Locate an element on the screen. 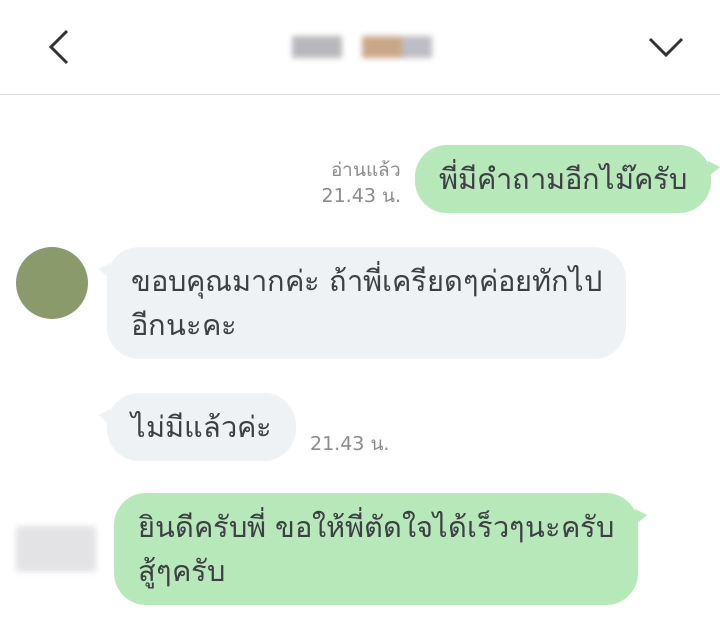 Image resolution: width=720 pixels, height=617 pixels. message-bubble: ไม่มีแล้วค่ะ is located at coordinates (201, 427).